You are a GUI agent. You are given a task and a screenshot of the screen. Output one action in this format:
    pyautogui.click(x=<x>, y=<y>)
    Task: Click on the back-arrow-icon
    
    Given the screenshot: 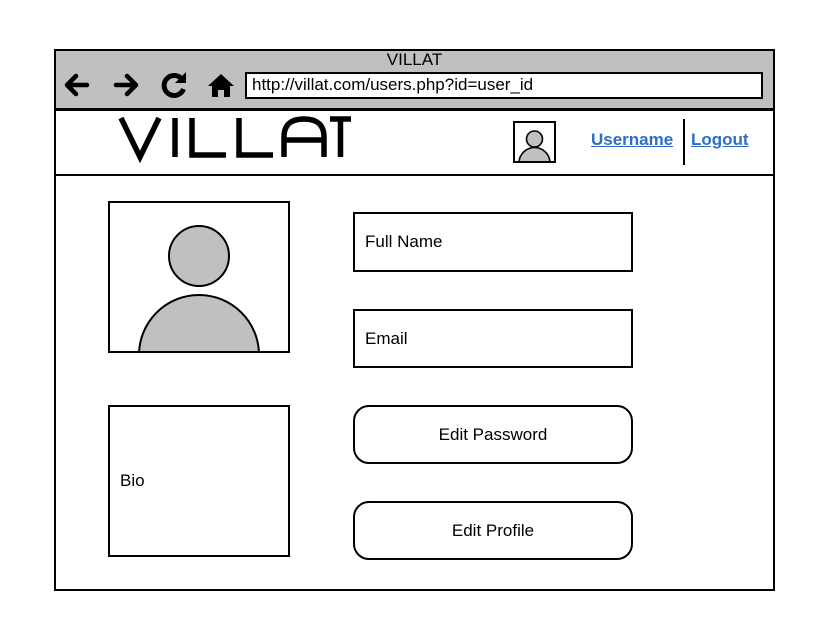 What is the action you would take?
    pyautogui.click(x=77, y=85)
    